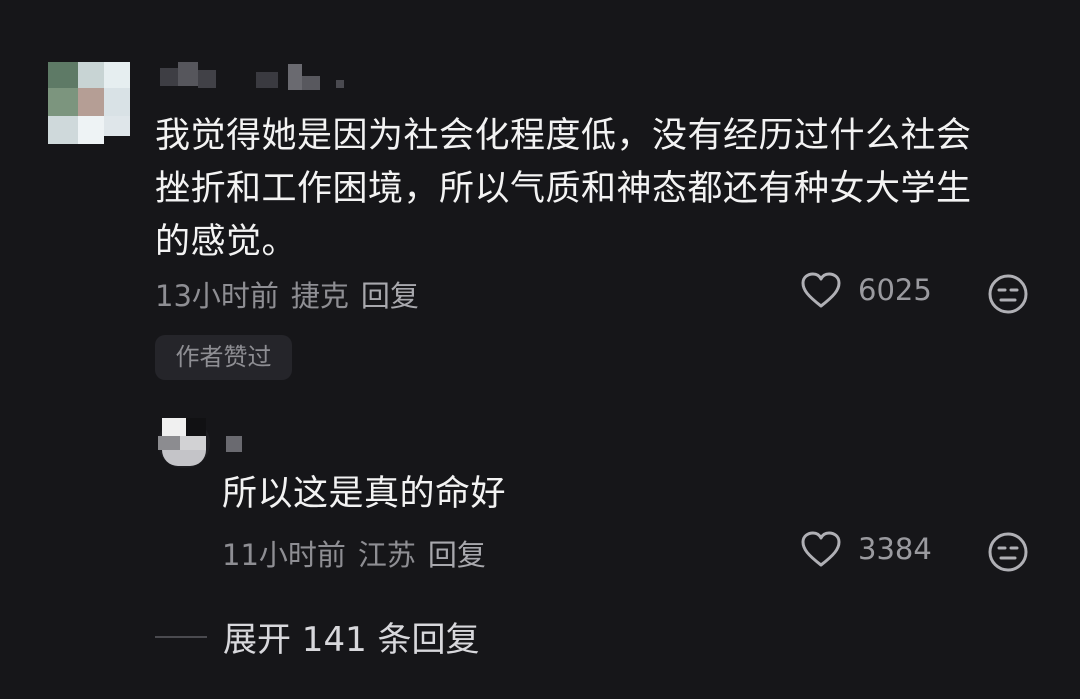 The height and width of the screenshot is (699, 1080). I want to click on comment-like-button: 6025, so click(866, 290).